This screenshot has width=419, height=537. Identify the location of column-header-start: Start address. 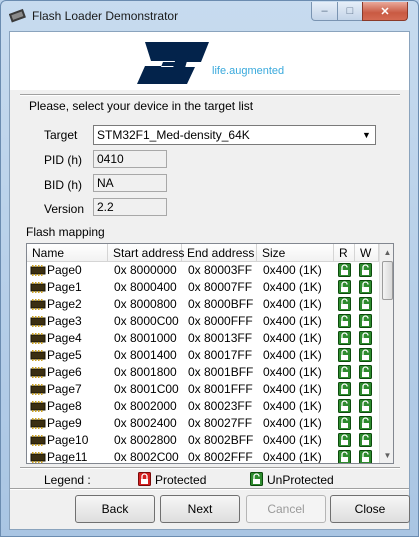
(146, 253).